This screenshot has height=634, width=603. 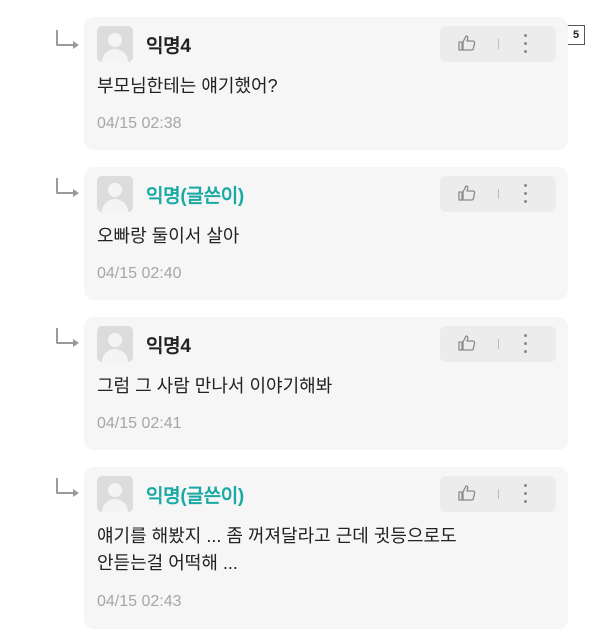 What do you see at coordinates (168, 236) in the screenshot?
I see `comment-content: 오빠랑 둘이서 살아` at bounding box center [168, 236].